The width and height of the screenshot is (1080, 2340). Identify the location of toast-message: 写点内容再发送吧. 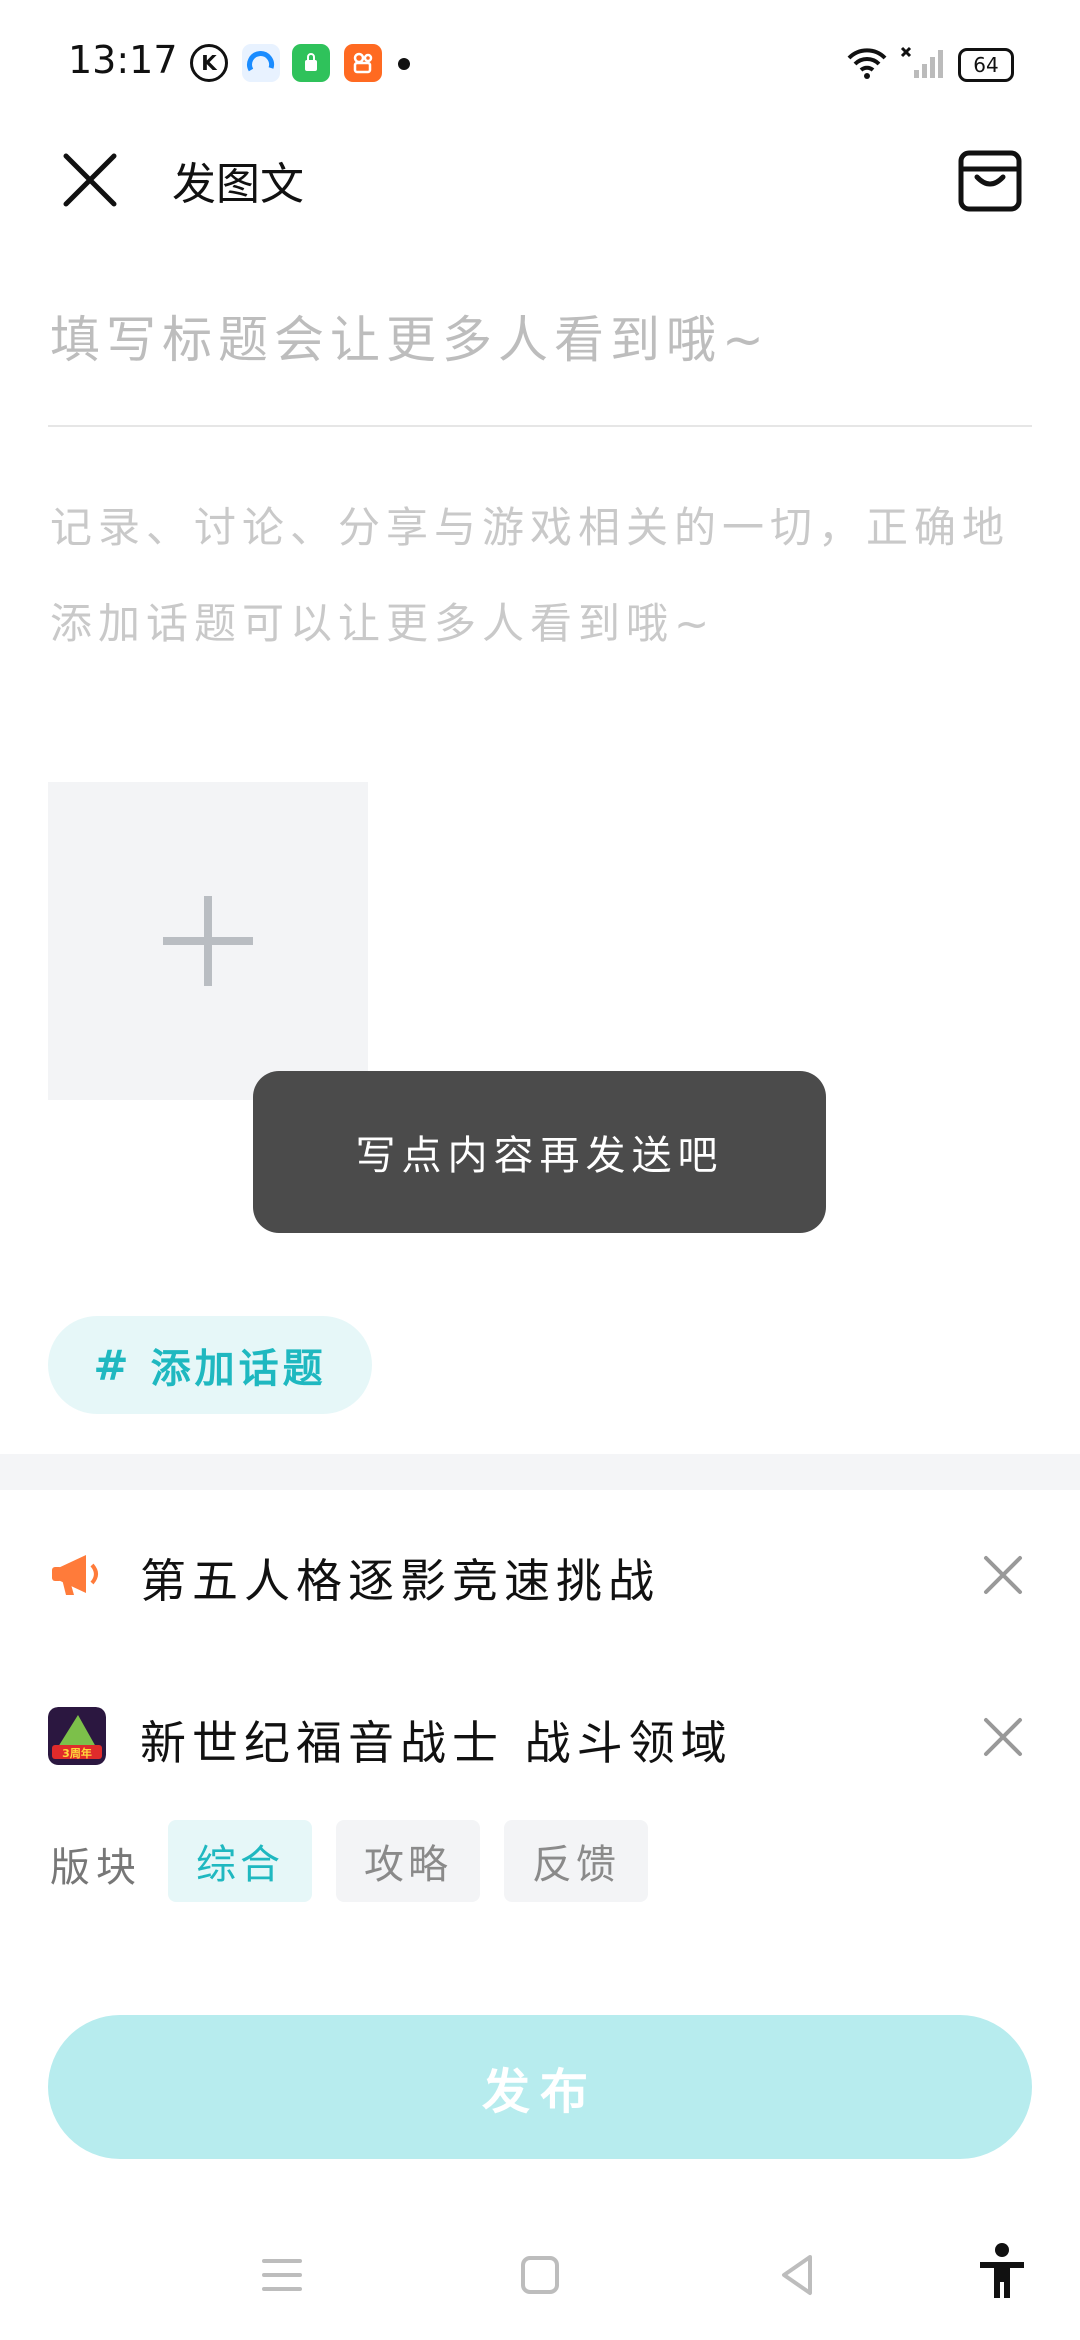
(539, 1152).